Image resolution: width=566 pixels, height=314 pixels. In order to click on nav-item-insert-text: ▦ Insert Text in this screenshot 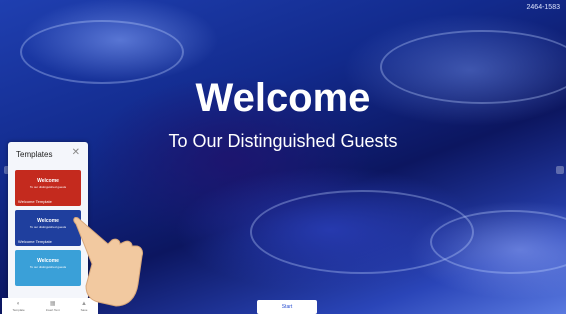, I will do `click(53, 306)`.